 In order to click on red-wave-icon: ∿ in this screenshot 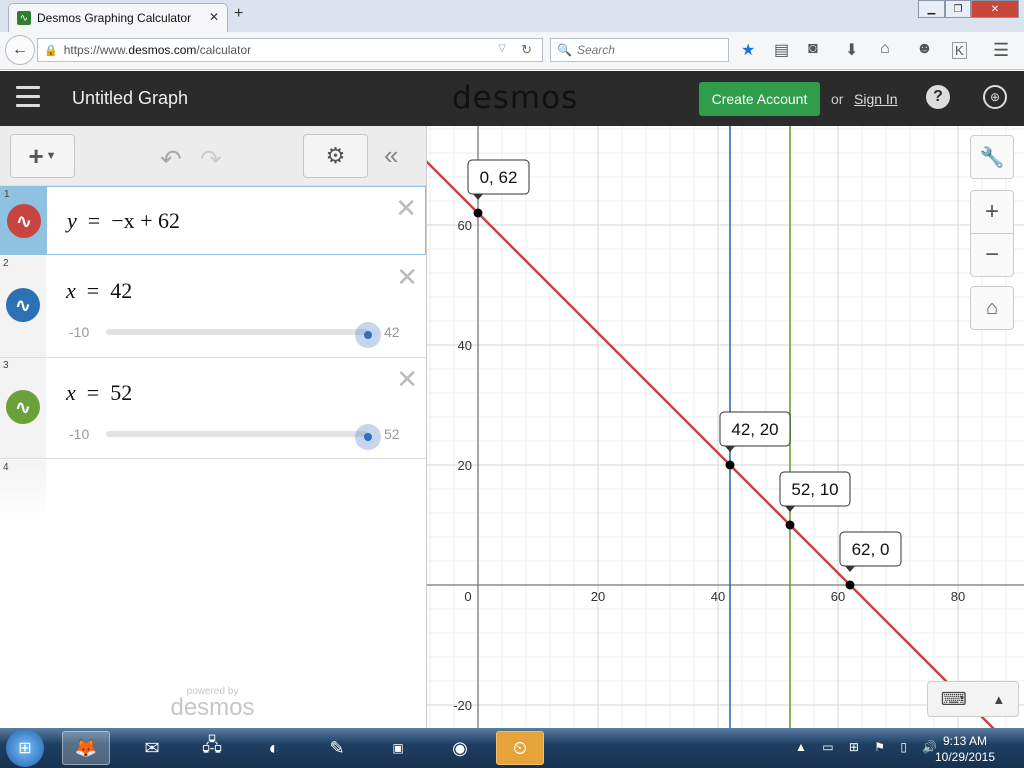, I will do `click(24, 221)`.